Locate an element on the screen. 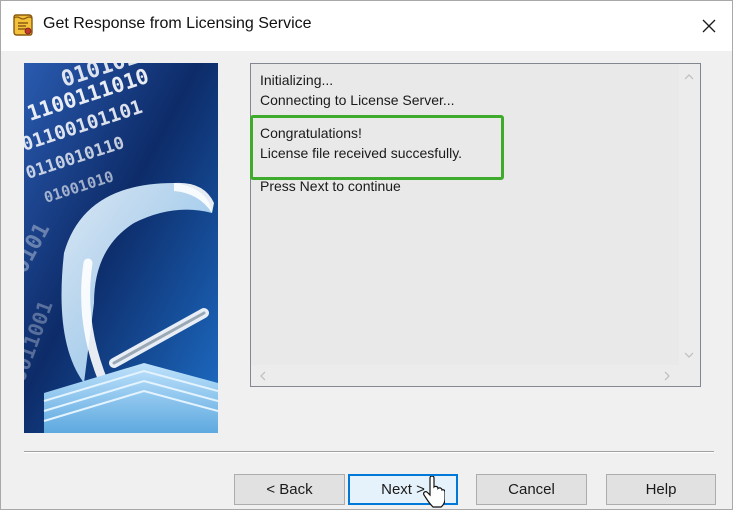 The width and height of the screenshot is (733, 510). scroll-license-icon is located at coordinates (23, 25).